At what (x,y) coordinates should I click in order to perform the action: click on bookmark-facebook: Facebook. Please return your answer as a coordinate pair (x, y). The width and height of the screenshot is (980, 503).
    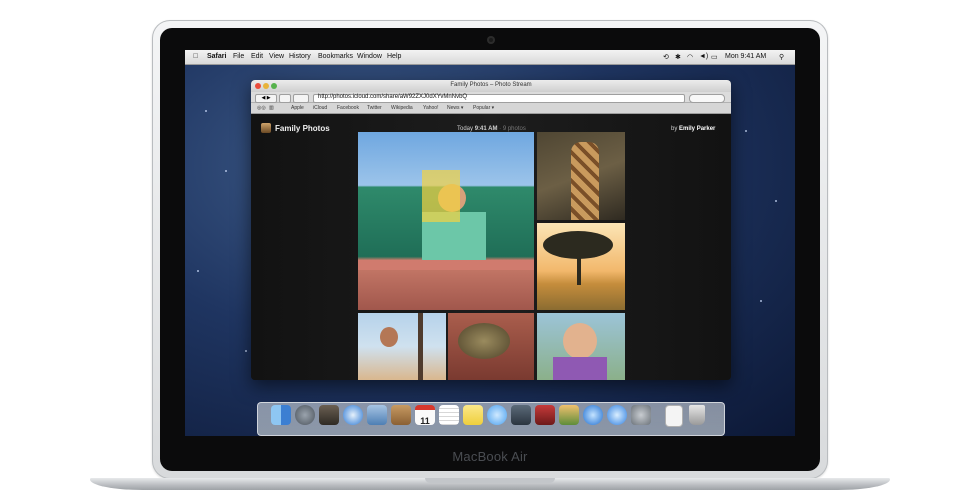
    Looking at the image, I should click on (348, 108).